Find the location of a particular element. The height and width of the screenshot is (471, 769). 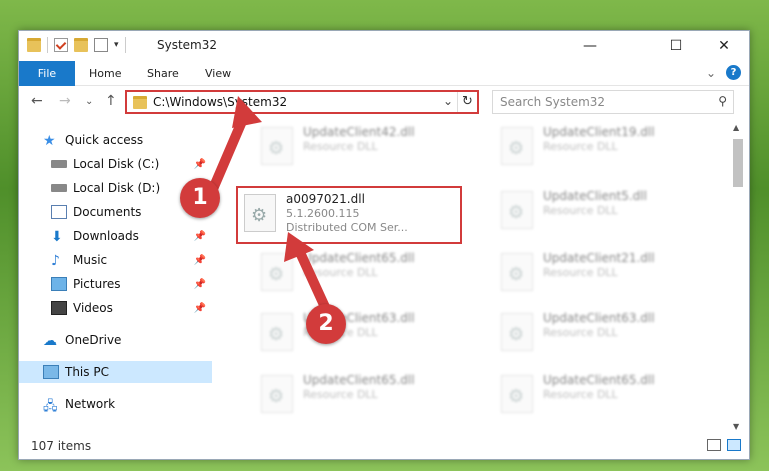

sidebar-item-pictures: Pictures 📌 is located at coordinates (115, 284).